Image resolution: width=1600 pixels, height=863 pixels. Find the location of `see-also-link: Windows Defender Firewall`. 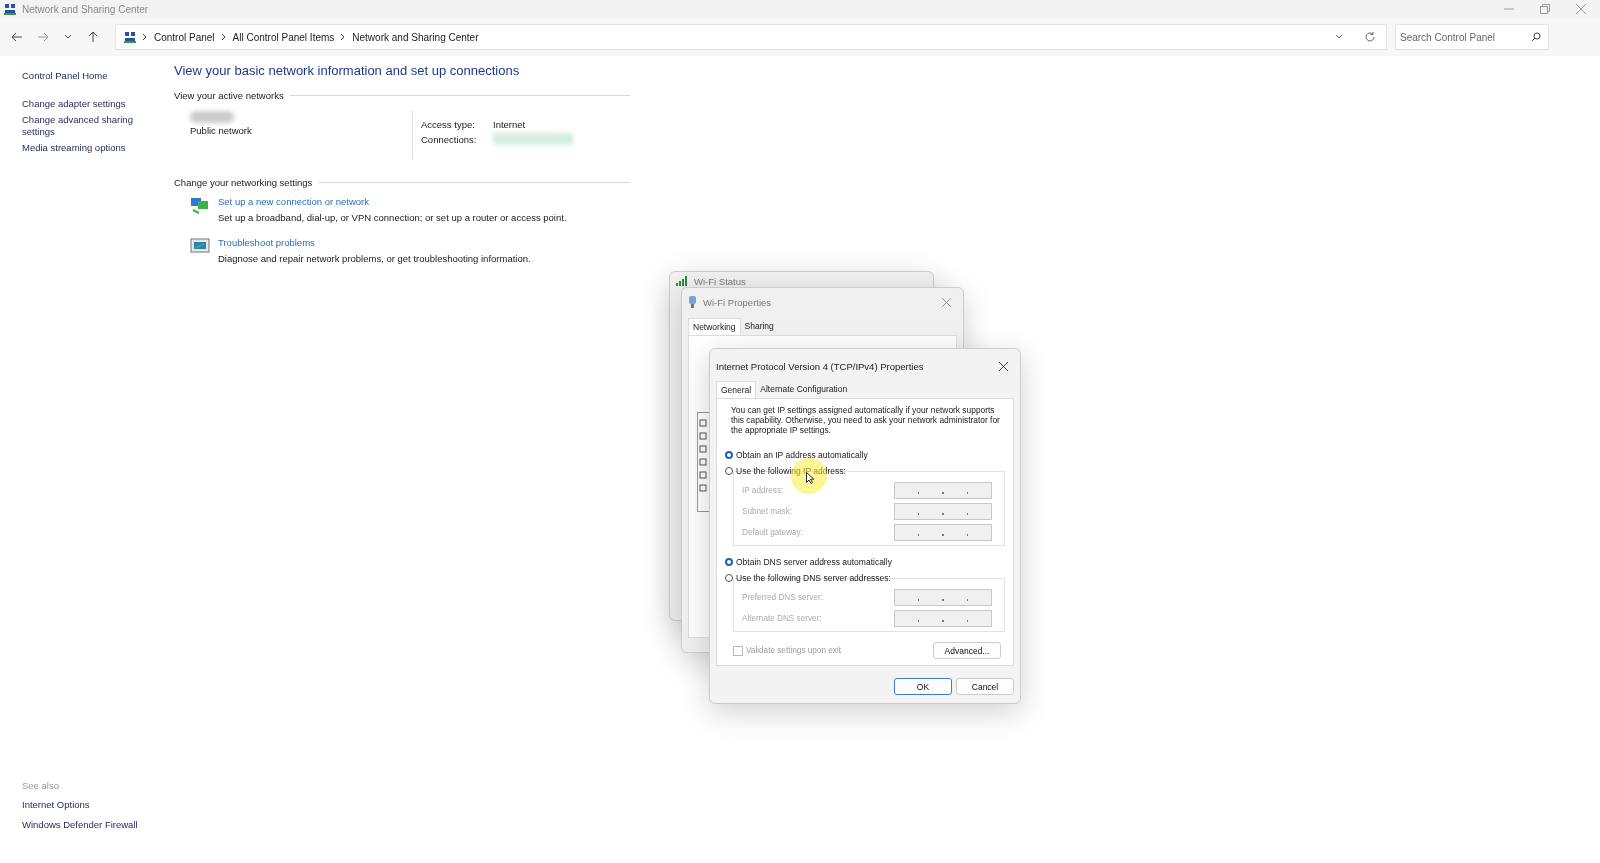

see-also-link: Windows Defender Firewall is located at coordinates (98, 825).